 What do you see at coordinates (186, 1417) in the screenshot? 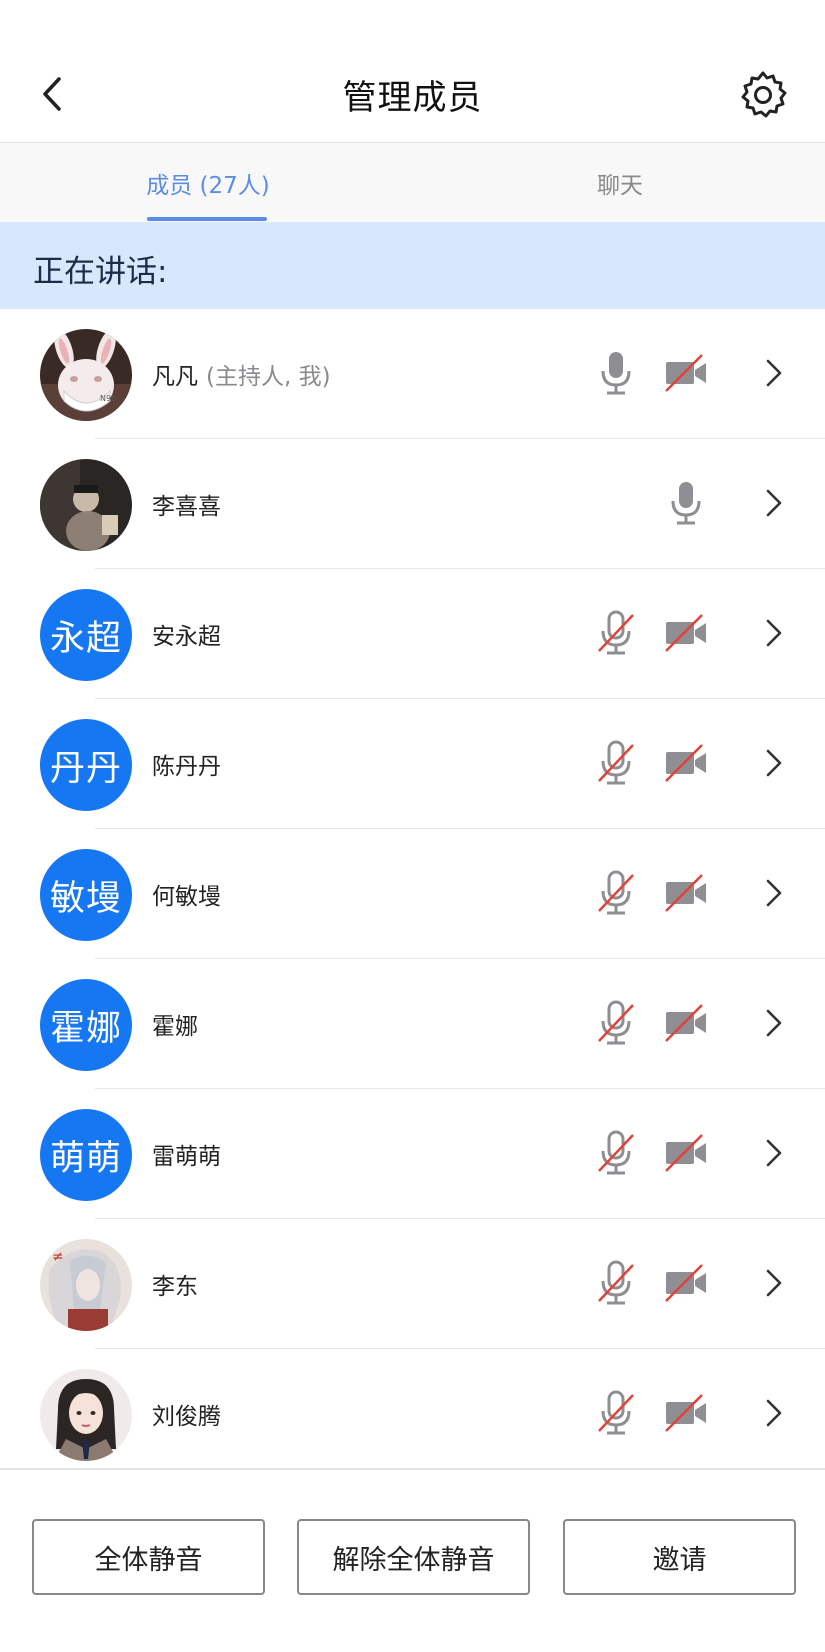
I see `member-name: 刘俊腾` at bounding box center [186, 1417].